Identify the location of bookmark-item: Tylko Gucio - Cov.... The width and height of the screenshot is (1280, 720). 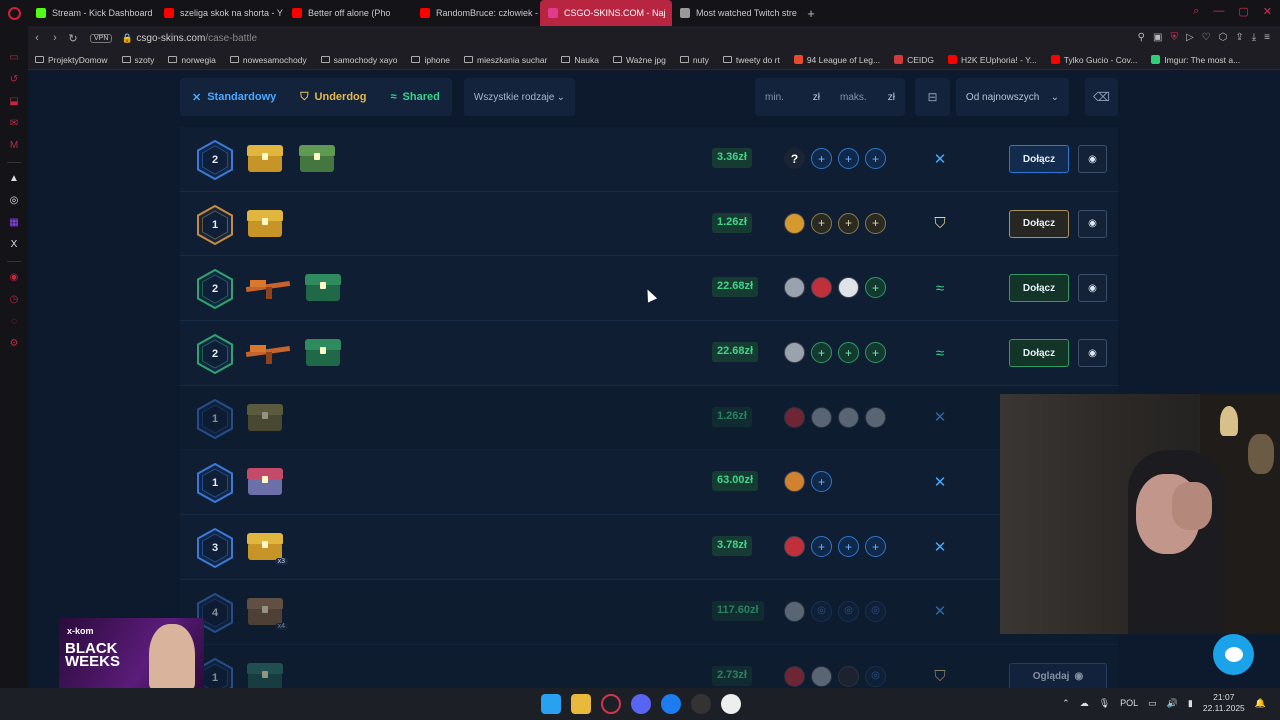
(1094, 60).